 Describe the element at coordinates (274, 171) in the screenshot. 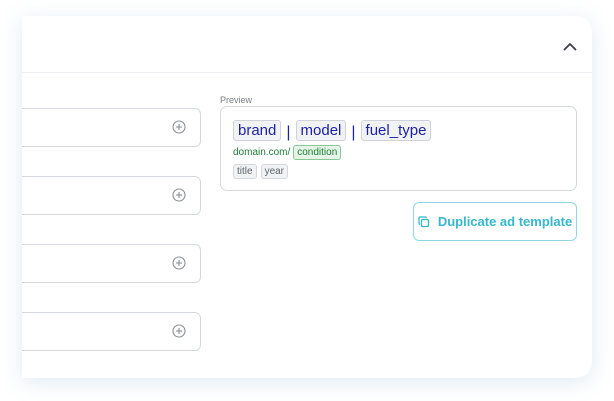

I see `description-token-year: year` at that location.